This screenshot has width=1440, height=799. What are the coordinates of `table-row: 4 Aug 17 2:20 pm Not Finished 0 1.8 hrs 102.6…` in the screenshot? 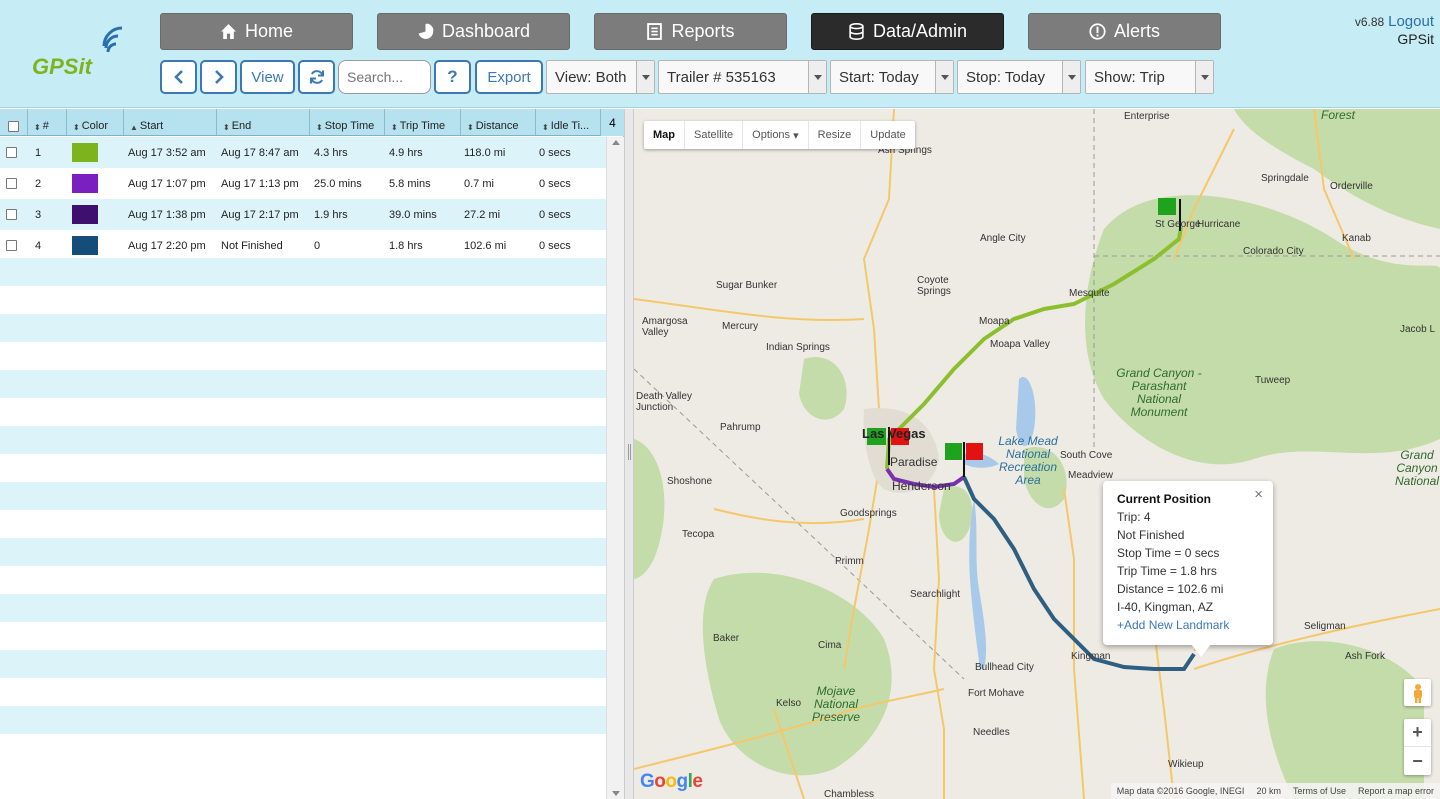 It's located at (303, 245).